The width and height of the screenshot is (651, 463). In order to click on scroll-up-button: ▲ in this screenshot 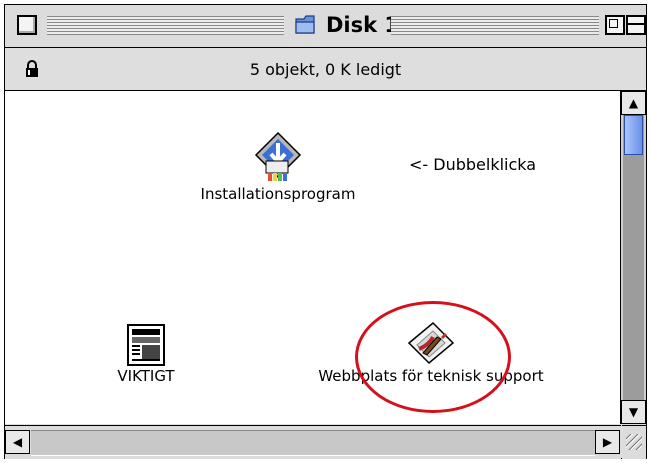, I will do `click(633, 103)`.